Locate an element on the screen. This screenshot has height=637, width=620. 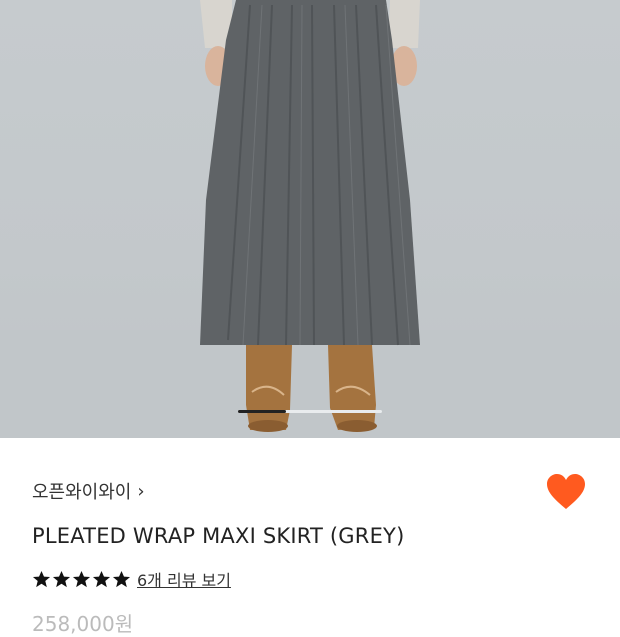
chevron-right-icon: › is located at coordinates (141, 491).